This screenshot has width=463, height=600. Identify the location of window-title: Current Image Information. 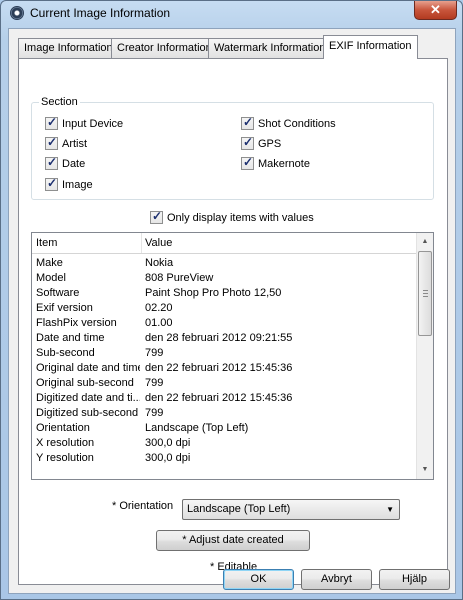
(100, 13).